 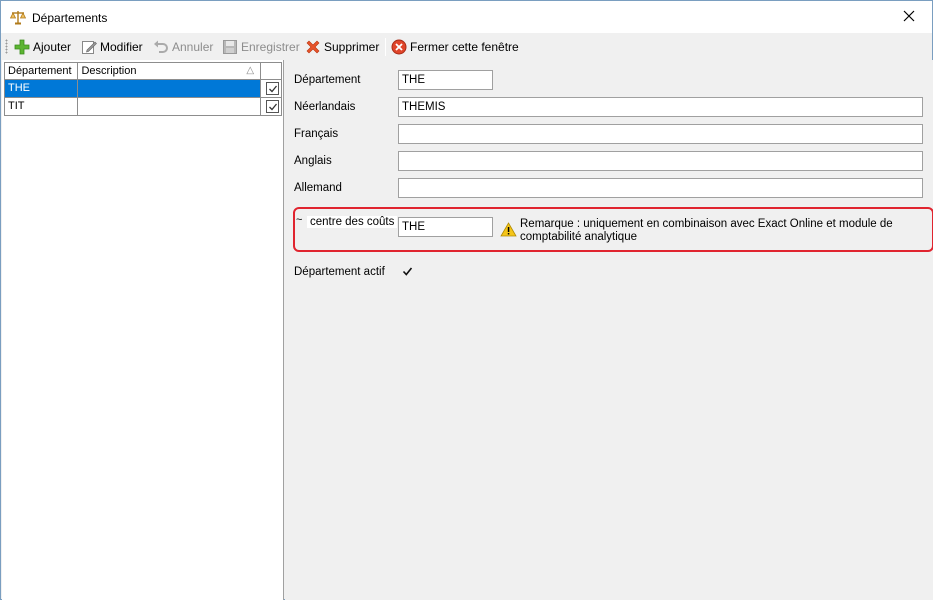 I want to click on floppy-disk-icon, so click(x=230, y=47).